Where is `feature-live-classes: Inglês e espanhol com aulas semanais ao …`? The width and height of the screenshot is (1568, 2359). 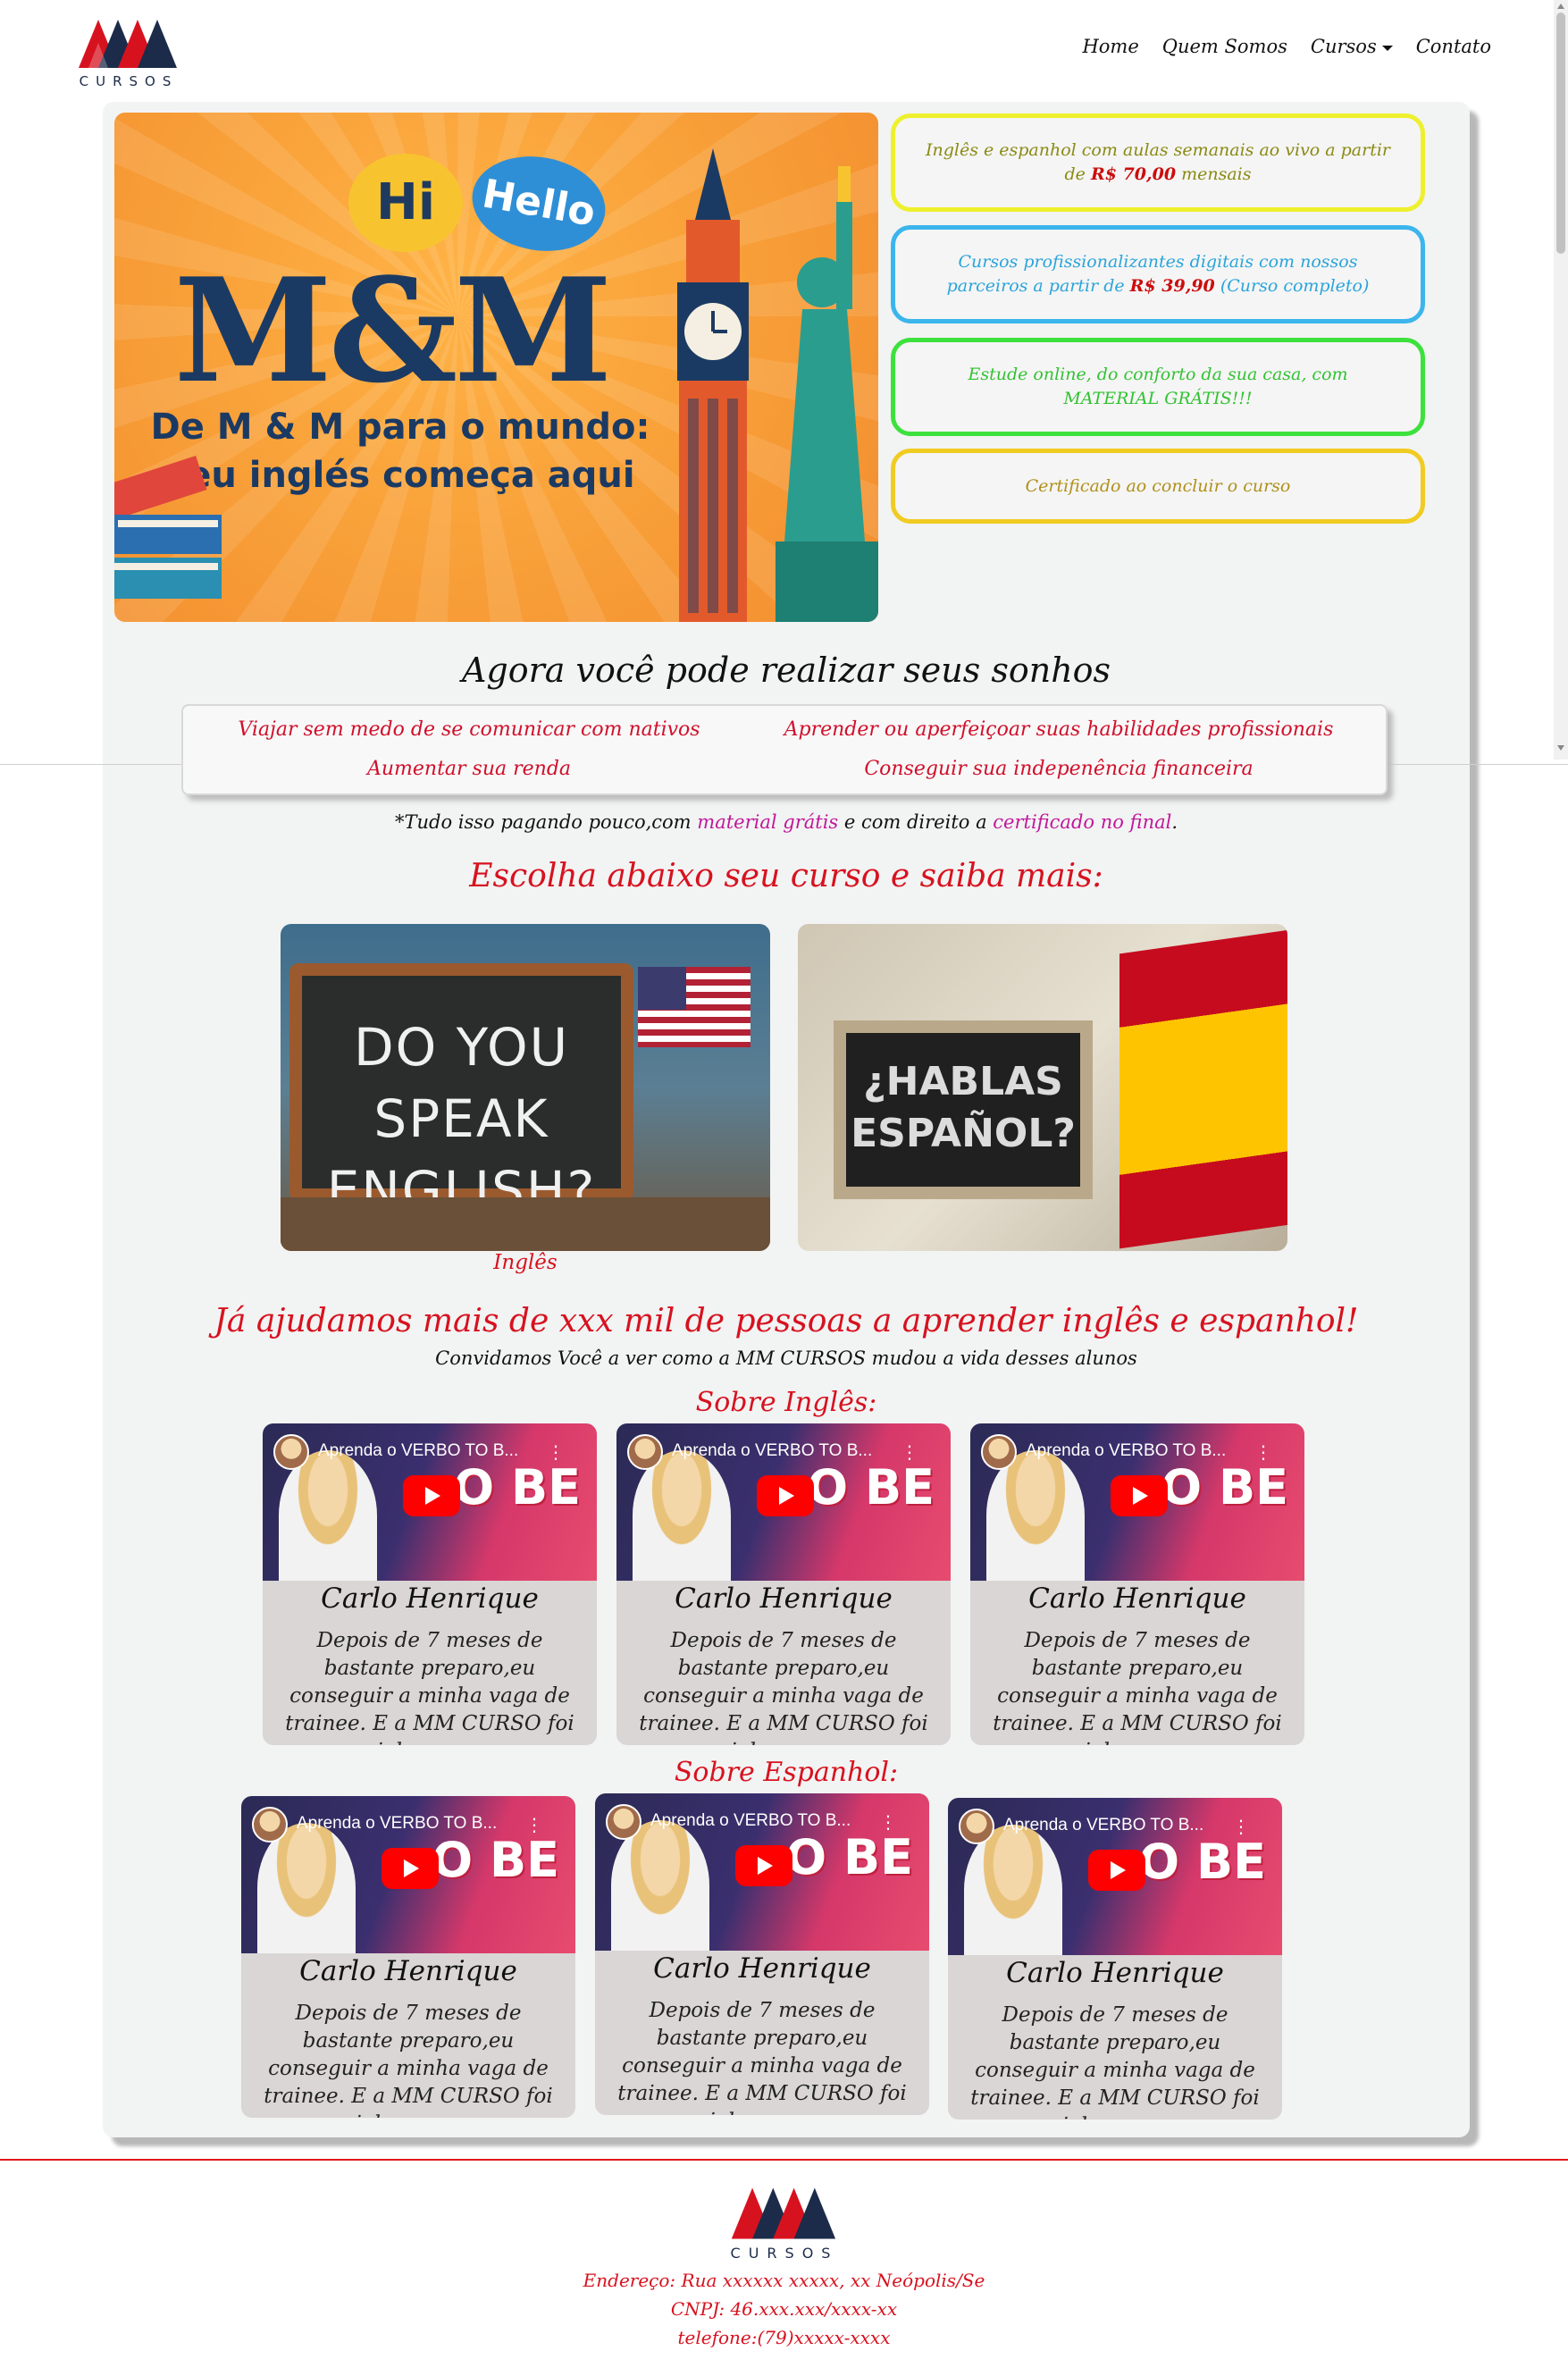
feature-live-classes: Inglês e espanhol com aulas semanais ao … is located at coordinates (1158, 162).